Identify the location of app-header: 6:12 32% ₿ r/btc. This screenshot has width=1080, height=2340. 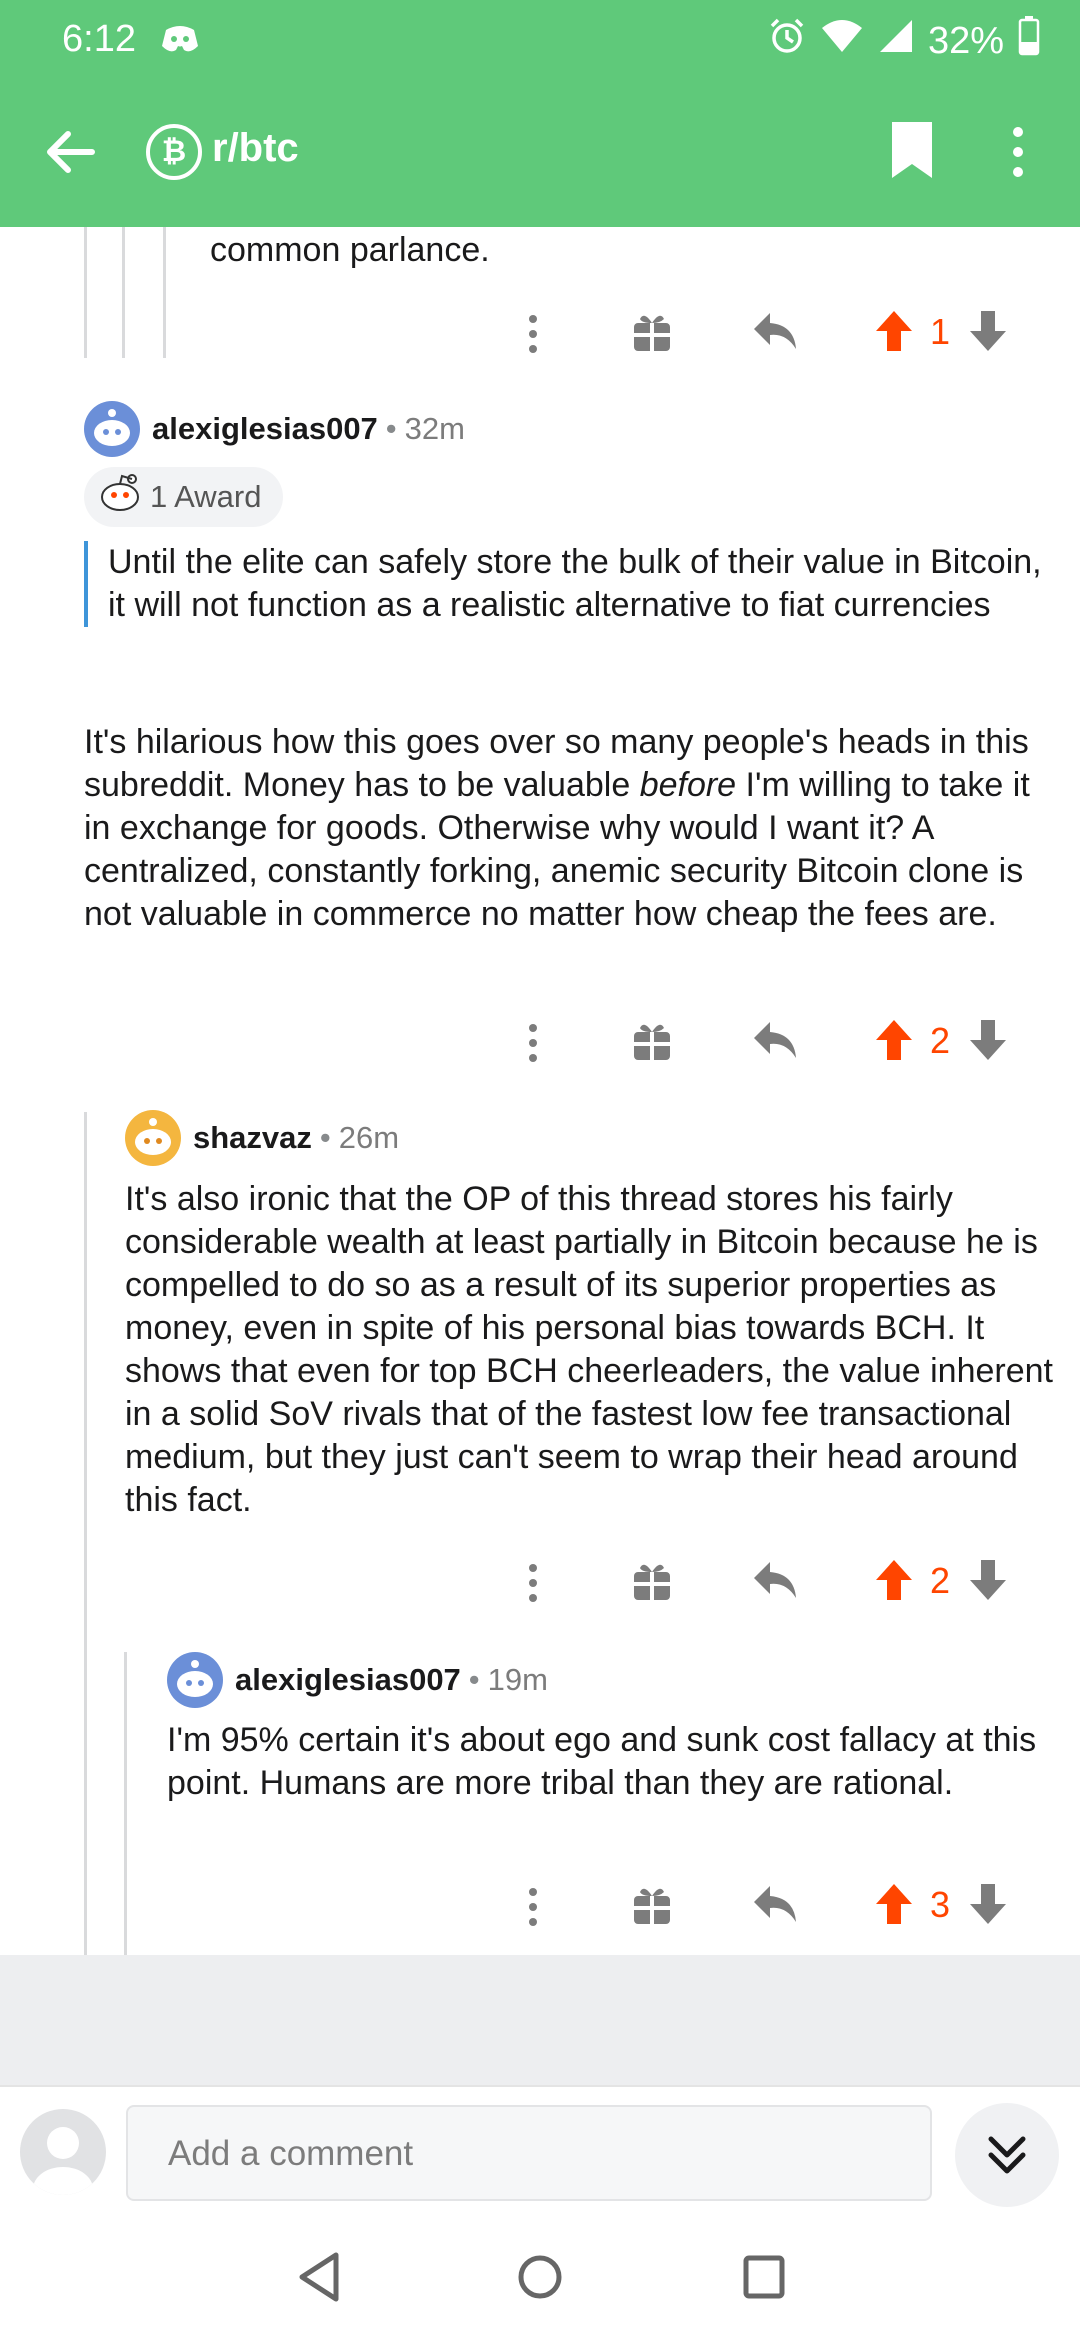
(540, 113).